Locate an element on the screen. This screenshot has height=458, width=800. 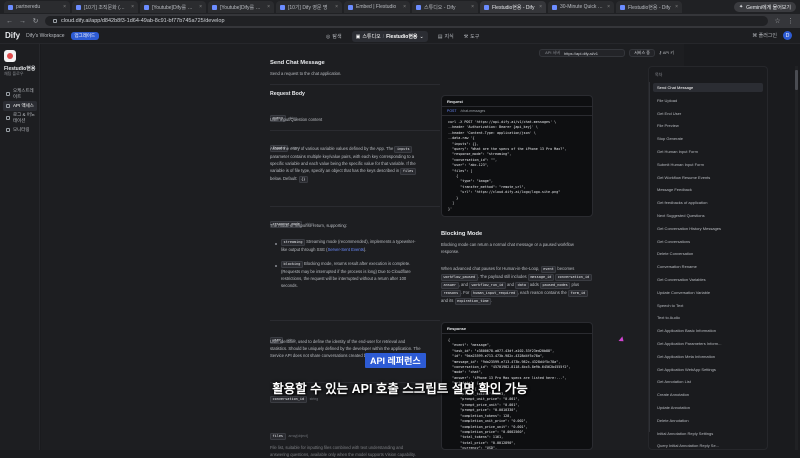
toc-item: Get Conversations is located at coordinates (708, 241).